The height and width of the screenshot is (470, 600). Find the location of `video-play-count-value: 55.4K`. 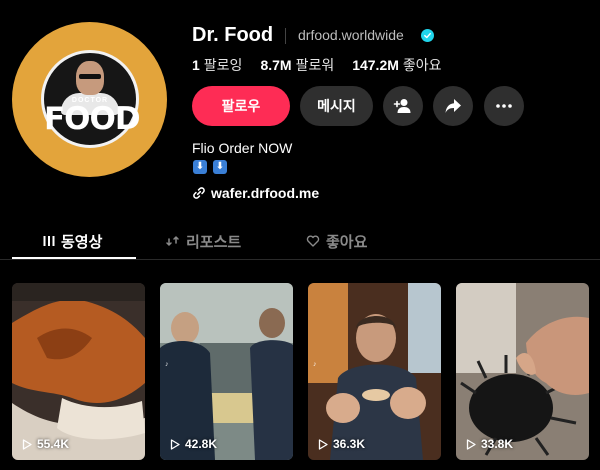

video-play-count-value: 55.4K is located at coordinates (53, 444).